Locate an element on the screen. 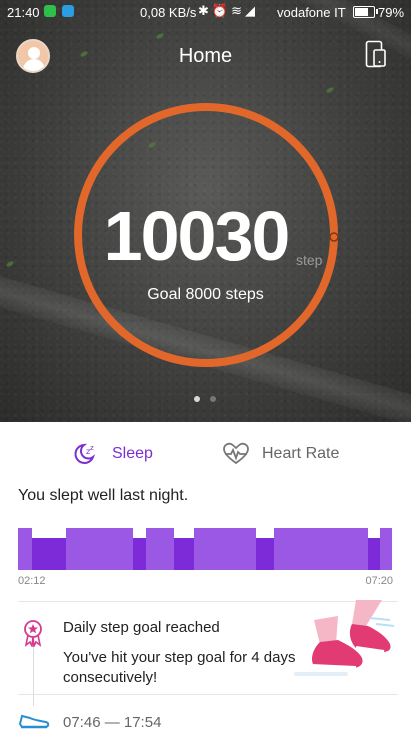  sleep-stage-chart is located at coordinates (205, 549).